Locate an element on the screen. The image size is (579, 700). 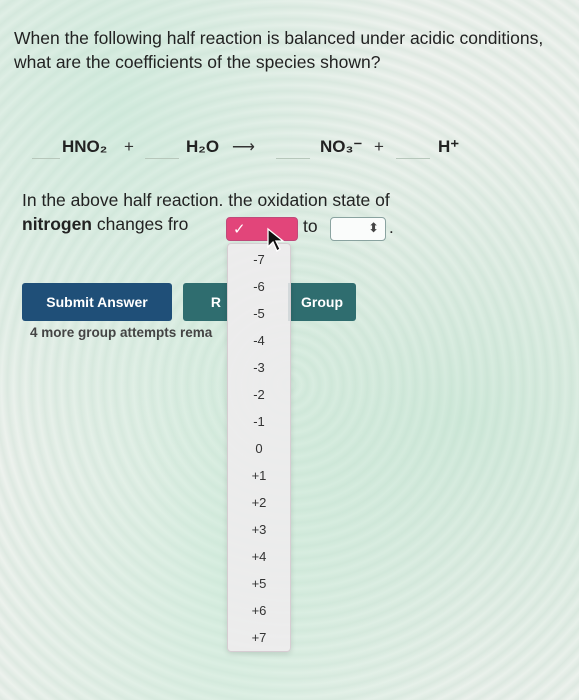
dropdown-option: +5 is located at coordinates (259, 583).